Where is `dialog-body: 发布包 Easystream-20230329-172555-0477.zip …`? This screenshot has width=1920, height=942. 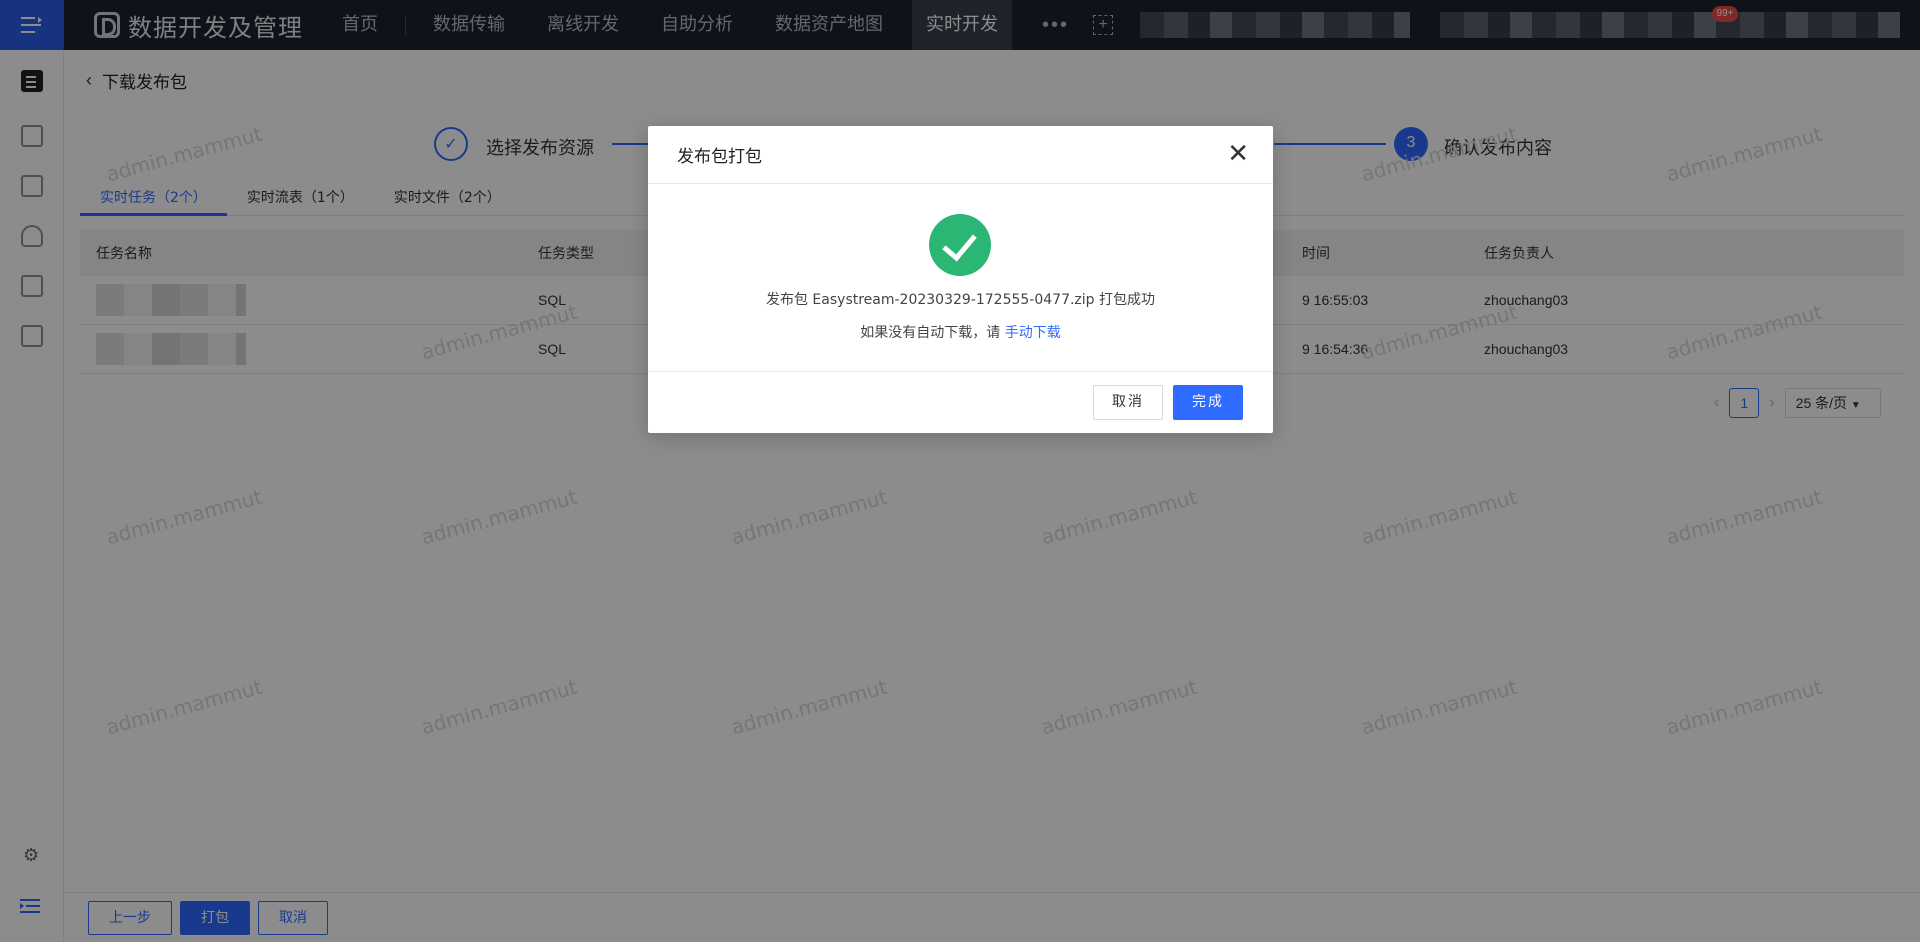 dialog-body: 发布包 Easystream-20230329-172555-0477.zip … is located at coordinates (960, 278).